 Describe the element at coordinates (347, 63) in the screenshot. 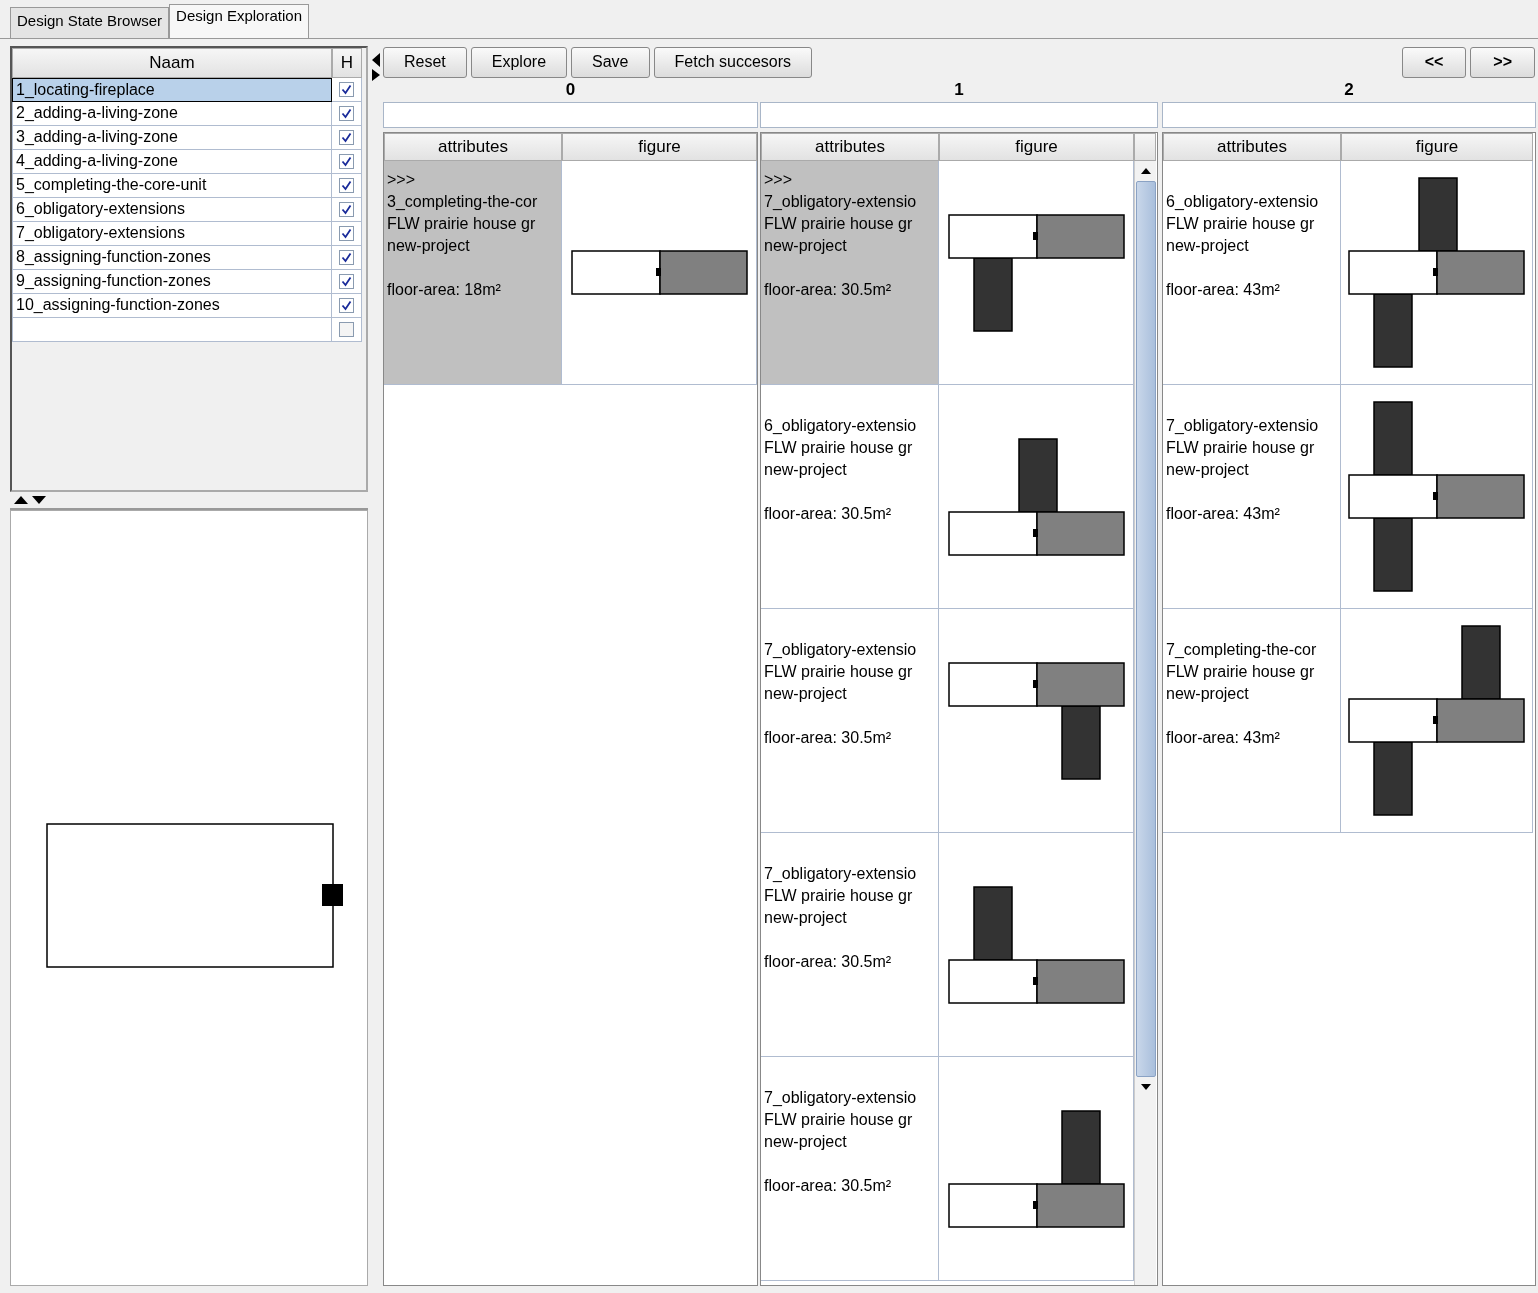

I see `column-header: H` at that location.